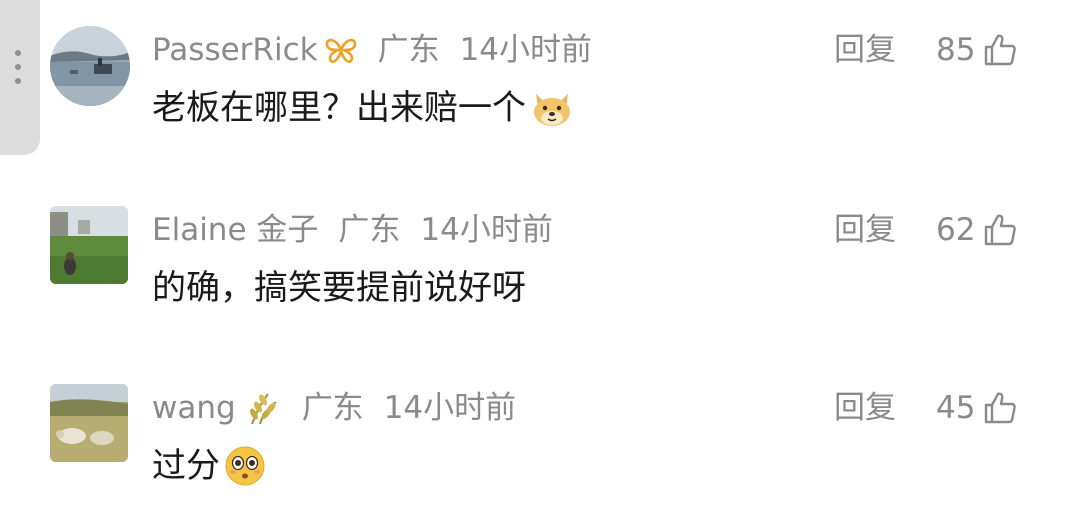 The image size is (1080, 515). What do you see at coordinates (956, 230) in the screenshot?
I see `like-count: 62` at bounding box center [956, 230].